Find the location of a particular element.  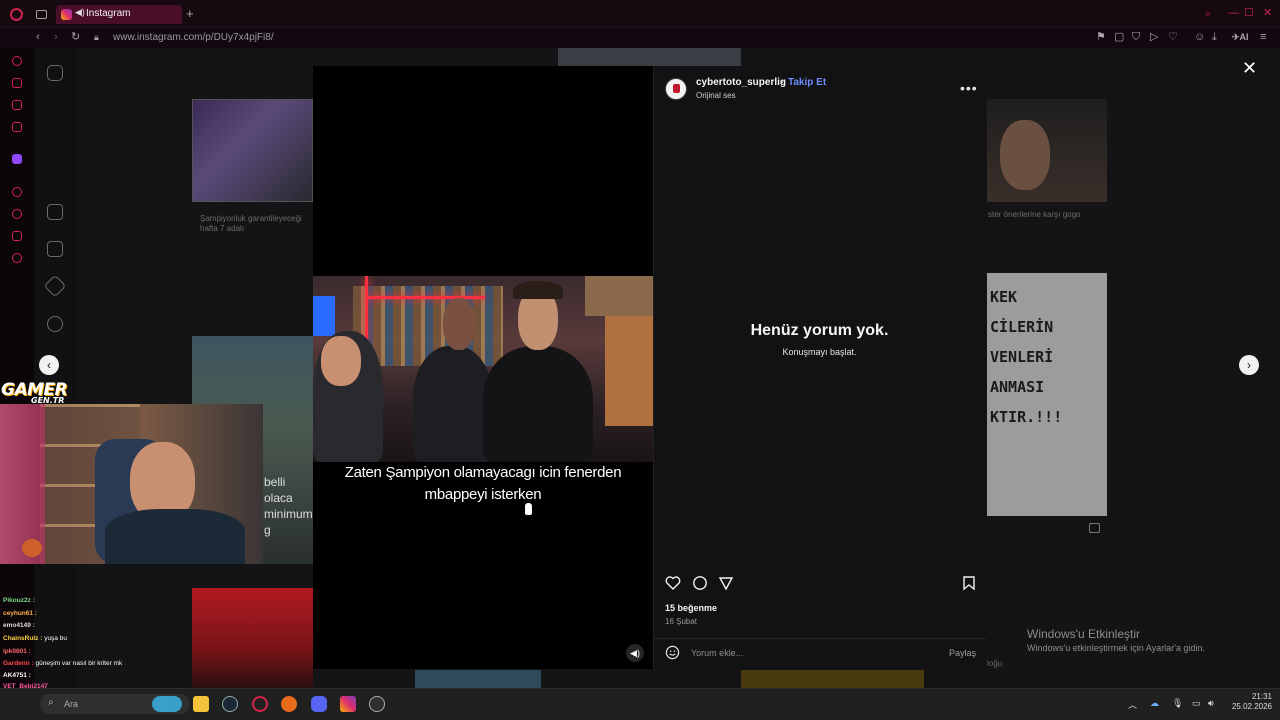

new-tab-button: + is located at coordinates (190, 13).